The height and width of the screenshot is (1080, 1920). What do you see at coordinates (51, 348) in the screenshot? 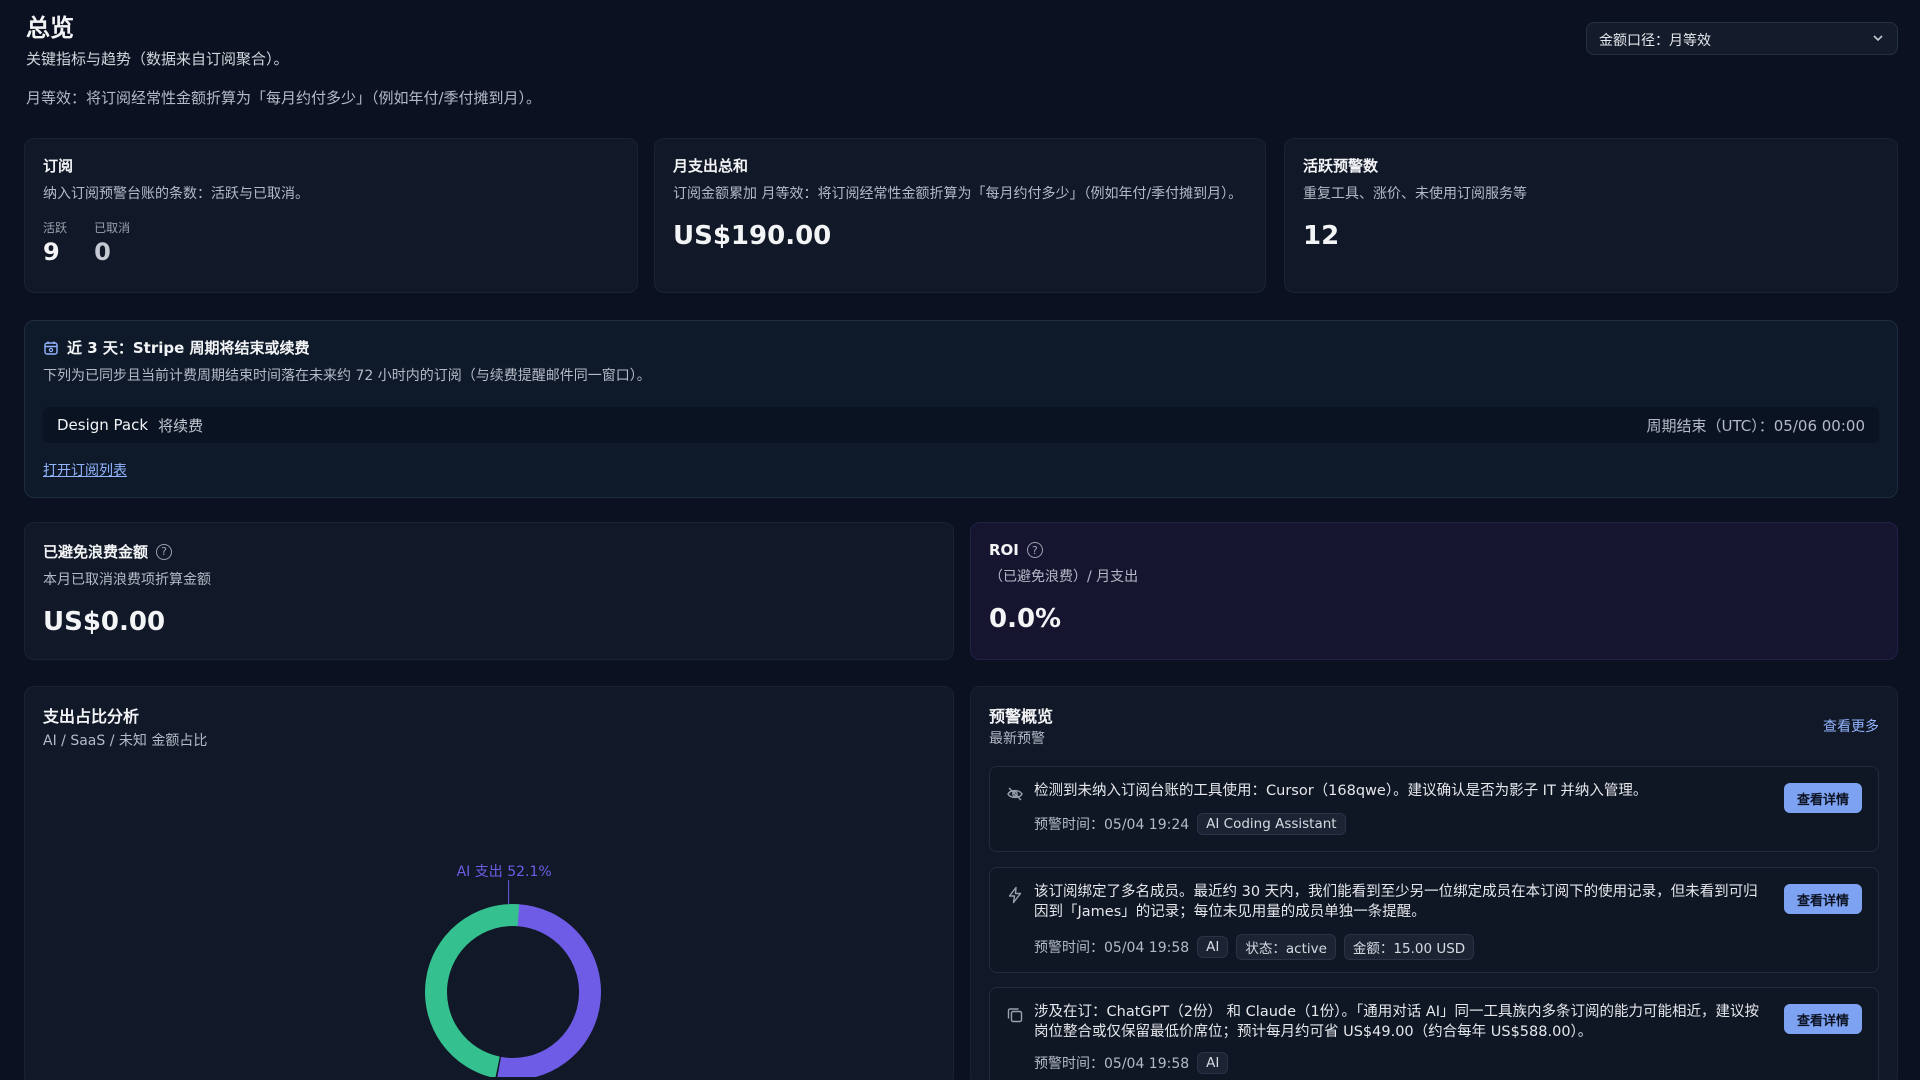
I see `calendar-icon` at bounding box center [51, 348].